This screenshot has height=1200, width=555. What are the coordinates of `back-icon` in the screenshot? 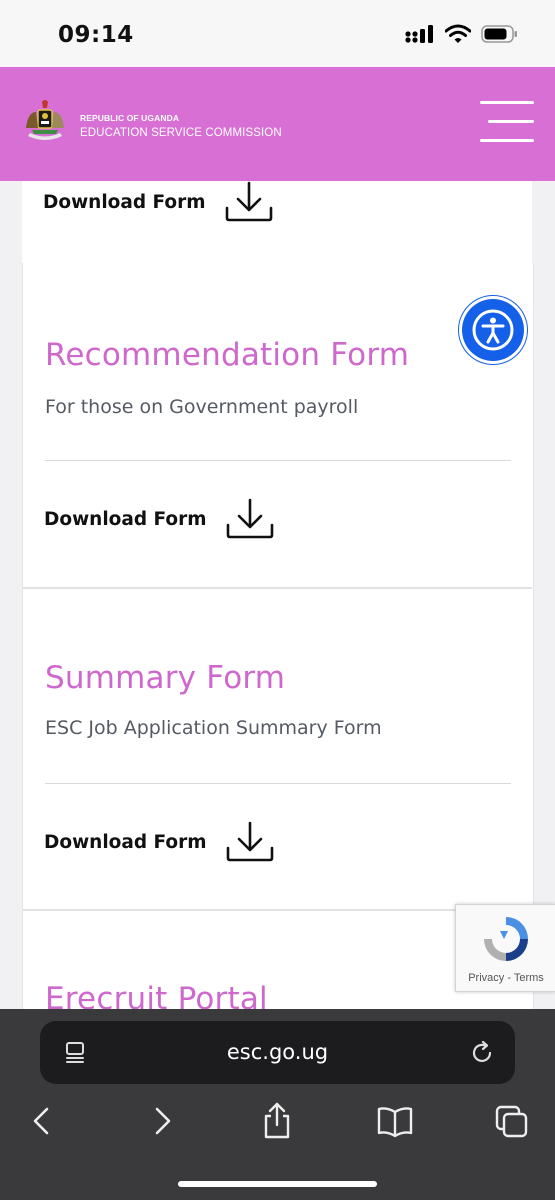 It's located at (42, 1121).